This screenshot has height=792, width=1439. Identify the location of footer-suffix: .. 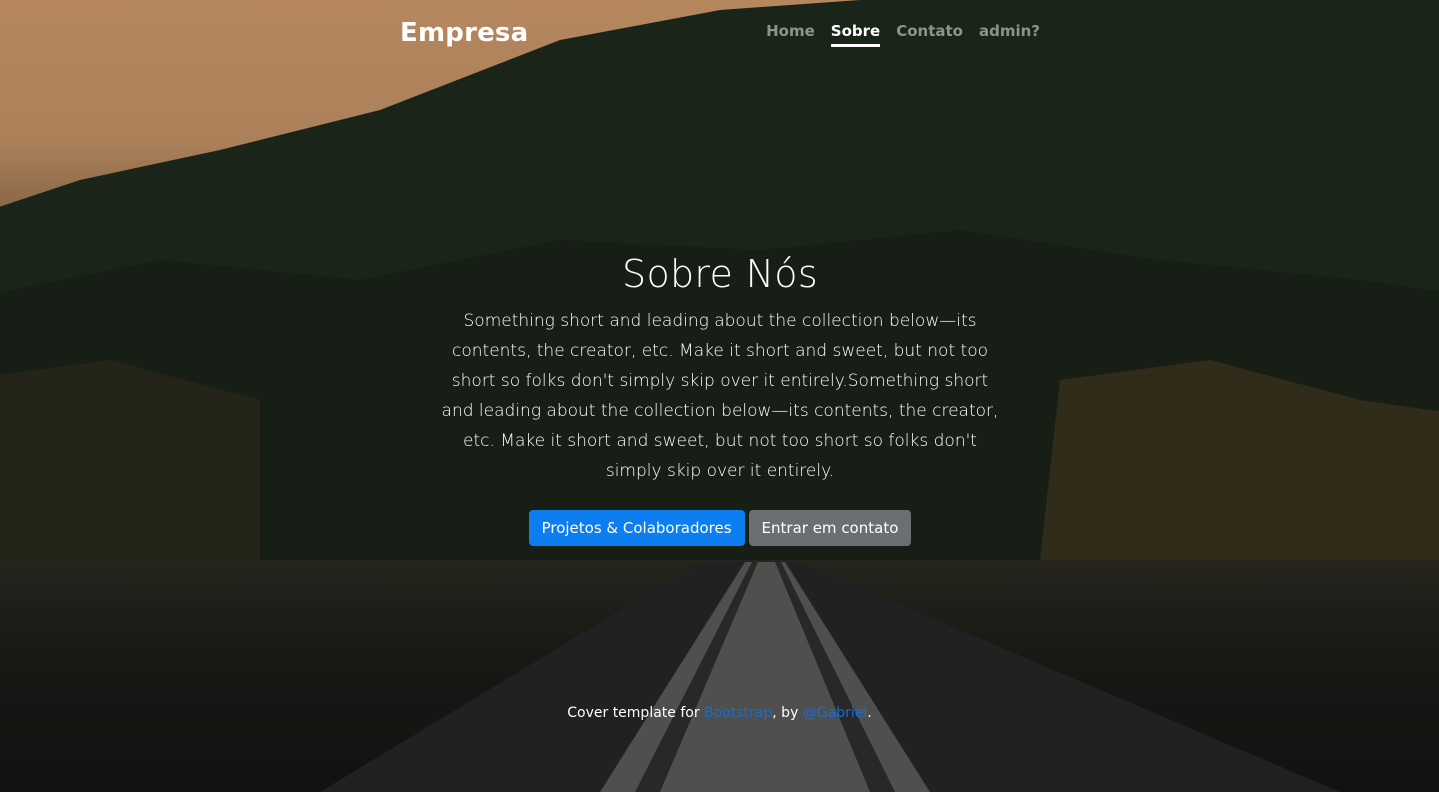
(869, 713).